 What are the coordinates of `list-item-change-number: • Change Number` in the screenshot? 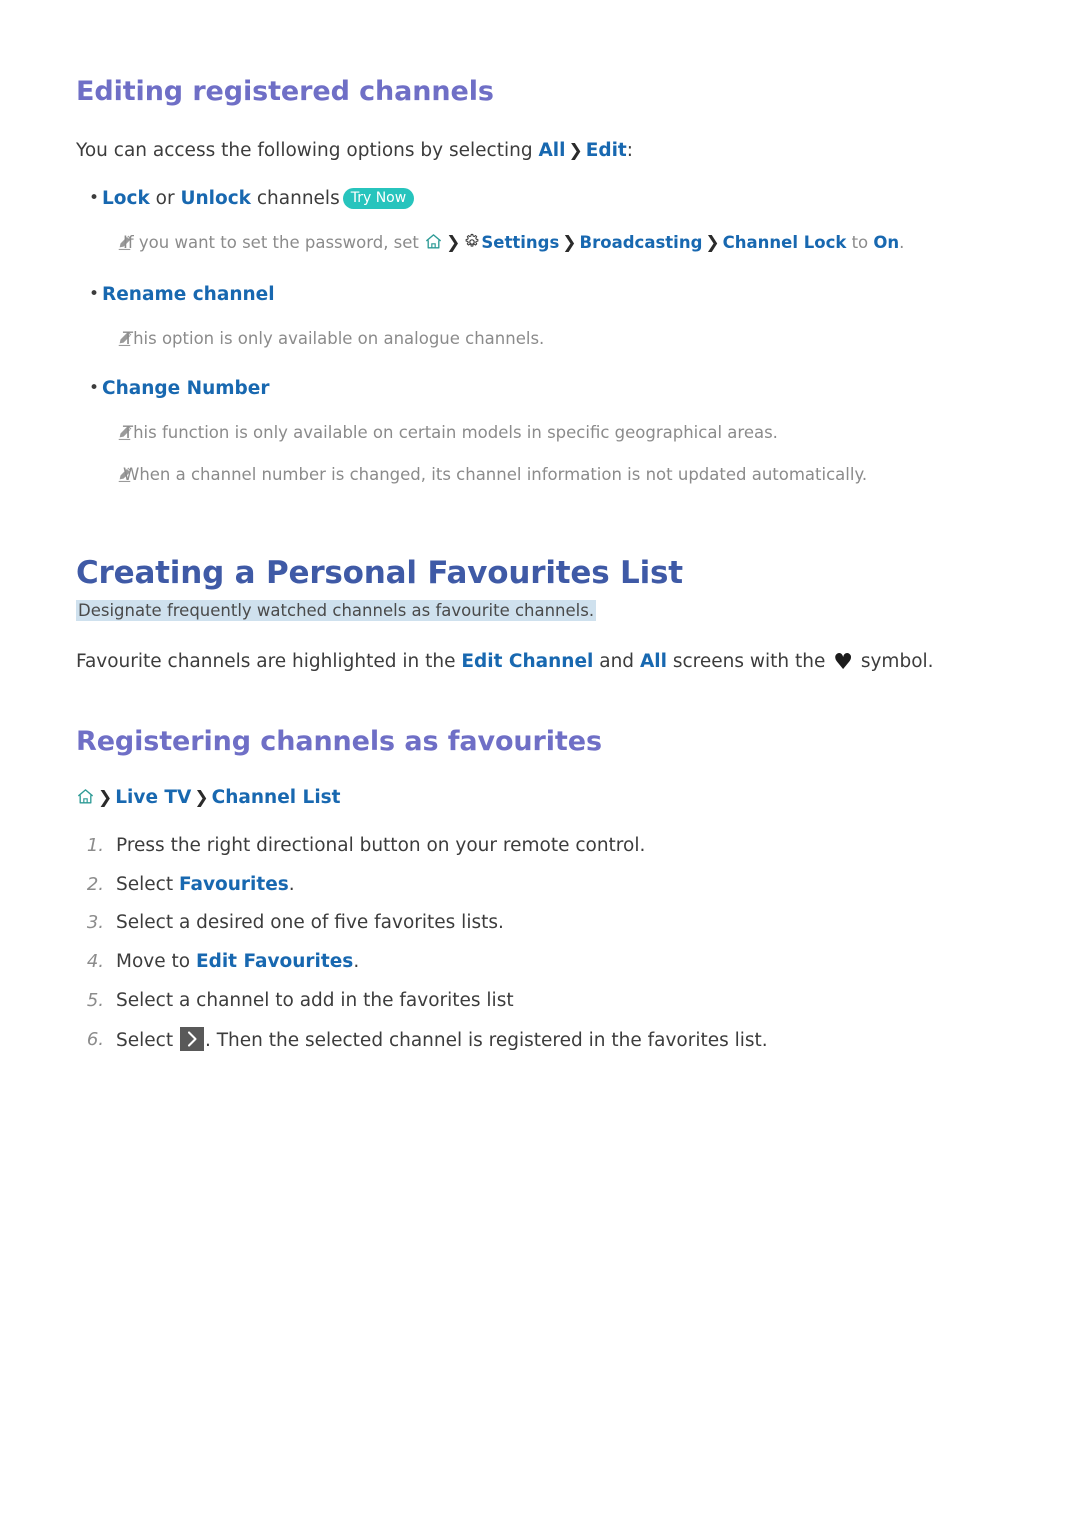 It's located at (546, 389).